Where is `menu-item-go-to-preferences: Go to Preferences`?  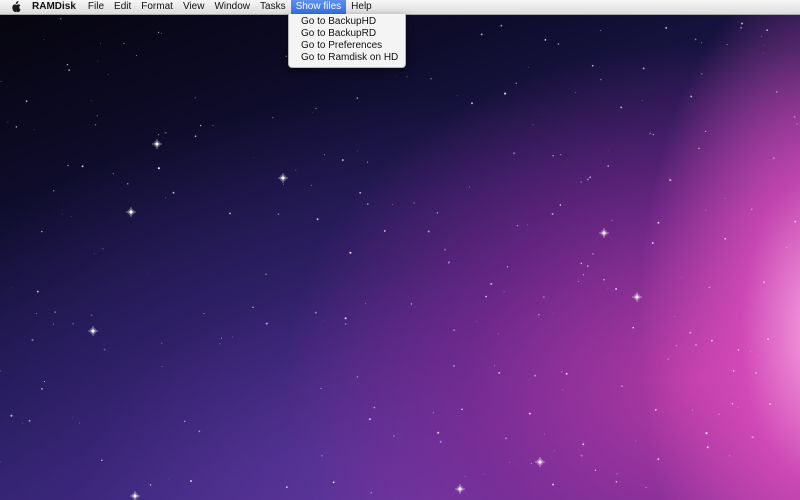
menu-item-go-to-preferences: Go to Preferences is located at coordinates (347, 46).